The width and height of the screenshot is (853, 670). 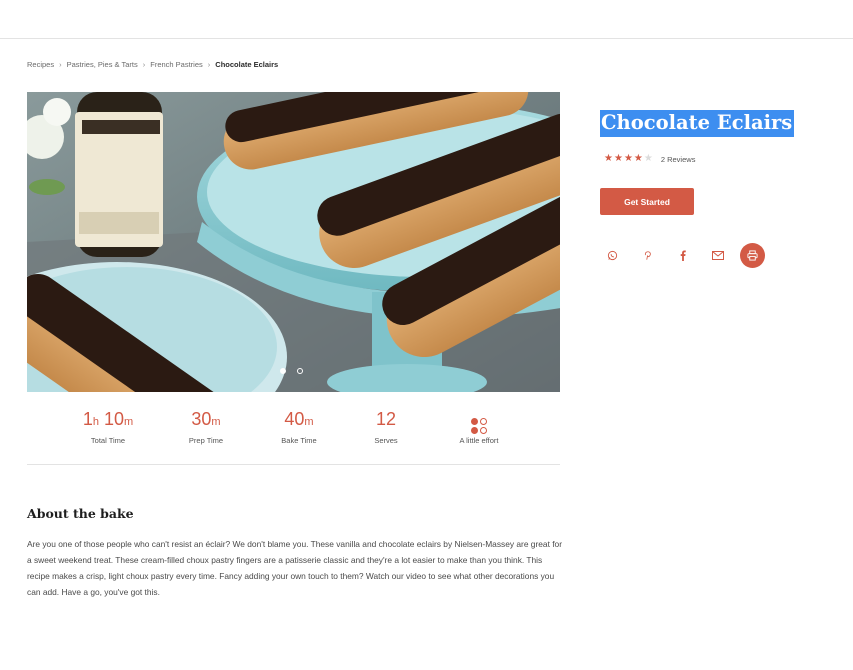 What do you see at coordinates (647, 255) in the screenshot?
I see `pinterest-icon` at bounding box center [647, 255].